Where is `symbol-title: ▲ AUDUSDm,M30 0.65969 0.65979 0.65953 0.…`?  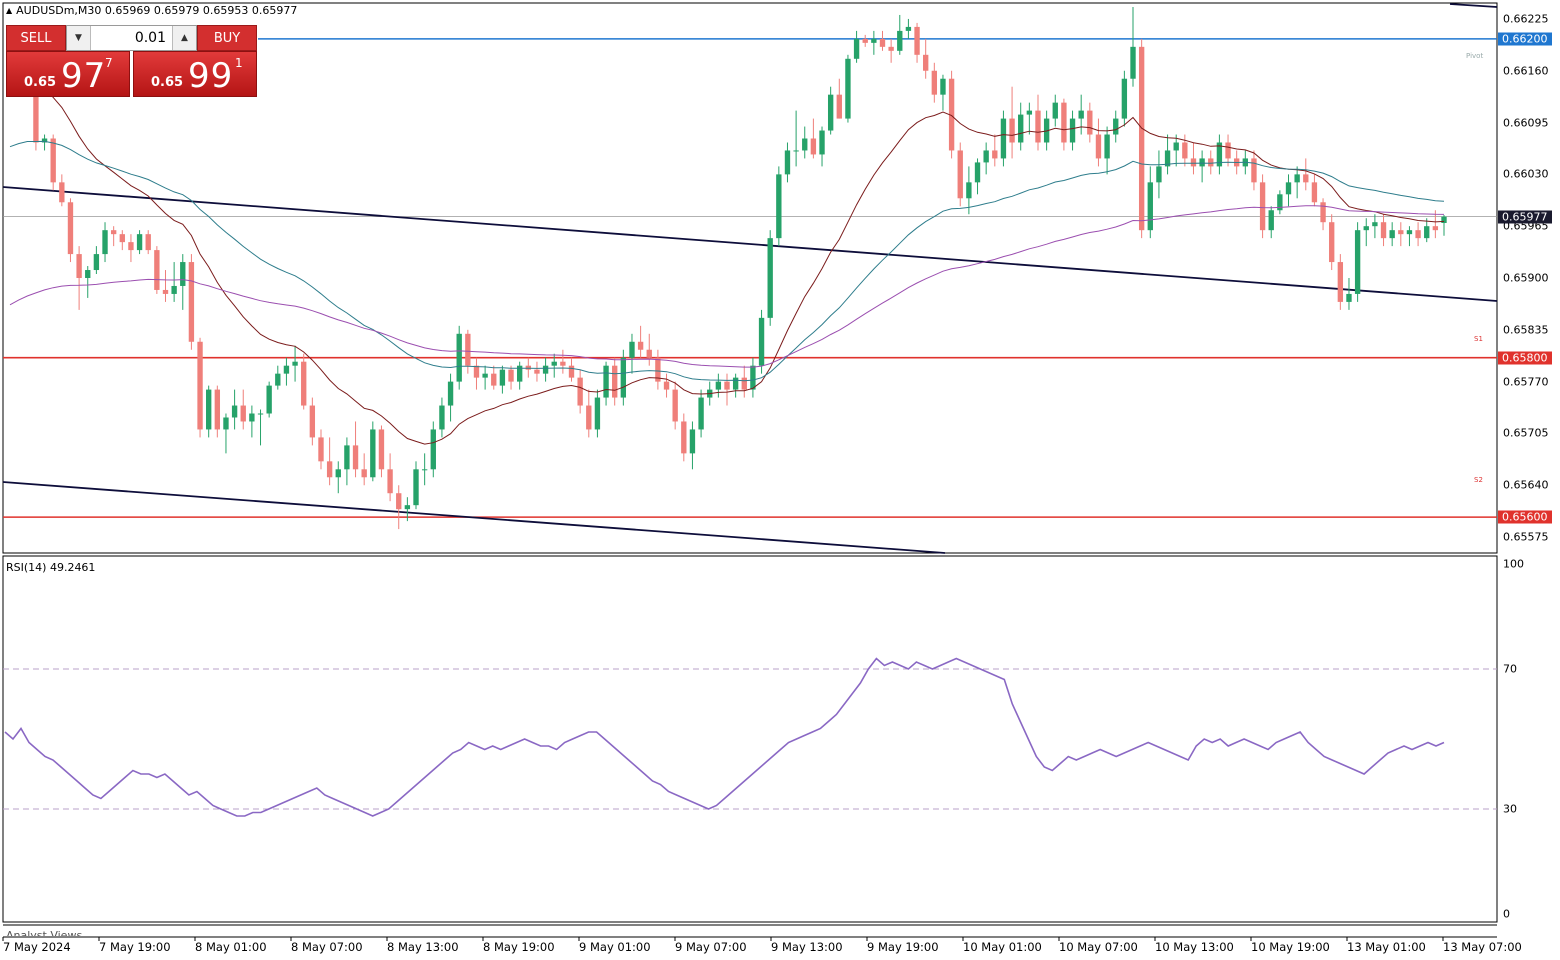
symbol-title: ▲ AUDUSDm,M30 0.65969 0.65979 0.65953 0.… is located at coordinates (151, 10).